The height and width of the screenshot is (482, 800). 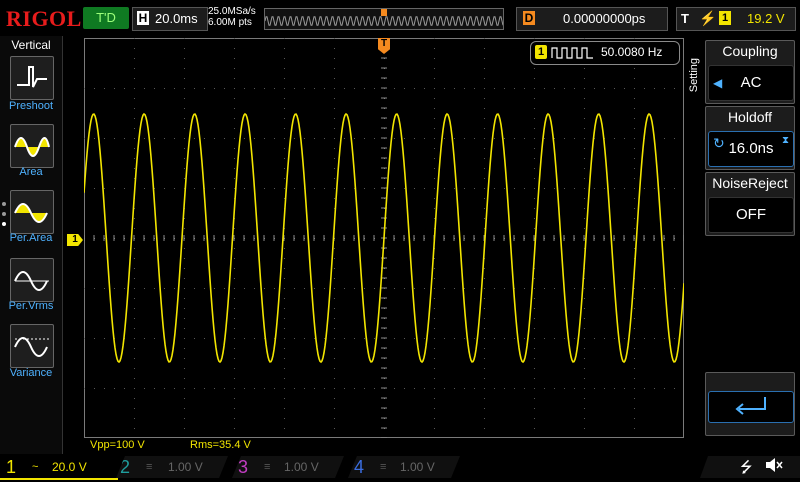 I want to click on per-vrms-label: Per.Vrms, so click(x=31, y=306).